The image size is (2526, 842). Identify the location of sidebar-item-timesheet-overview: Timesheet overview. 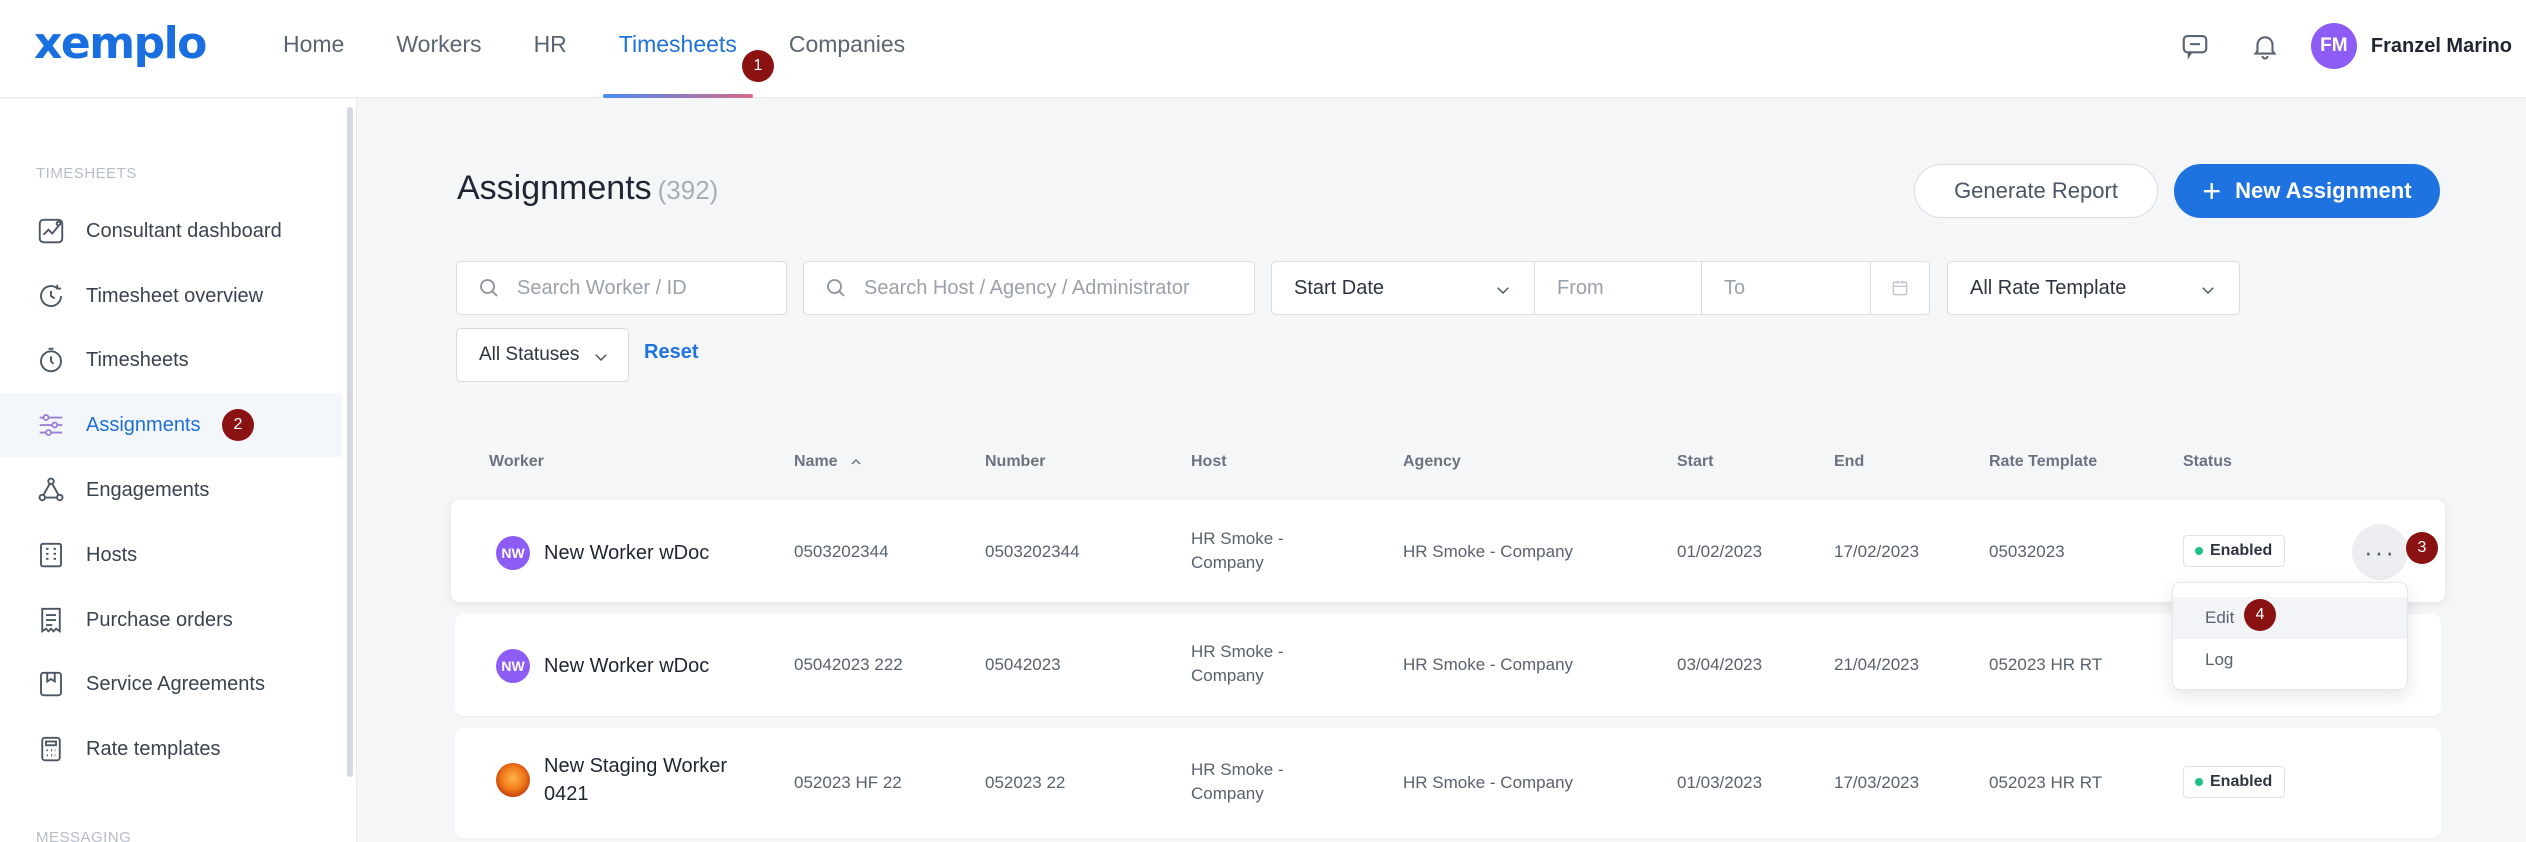
(171, 296).